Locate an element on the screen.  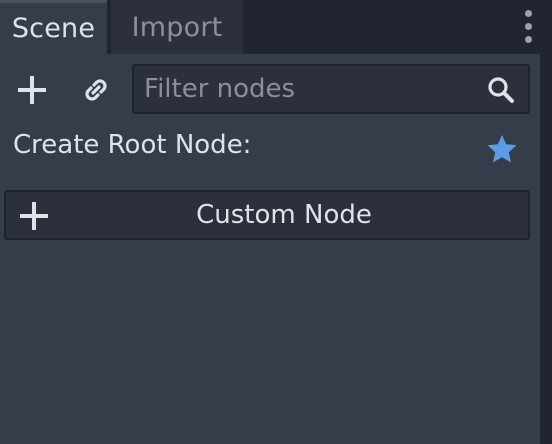
filter-nodes-field is located at coordinates (331, 89).